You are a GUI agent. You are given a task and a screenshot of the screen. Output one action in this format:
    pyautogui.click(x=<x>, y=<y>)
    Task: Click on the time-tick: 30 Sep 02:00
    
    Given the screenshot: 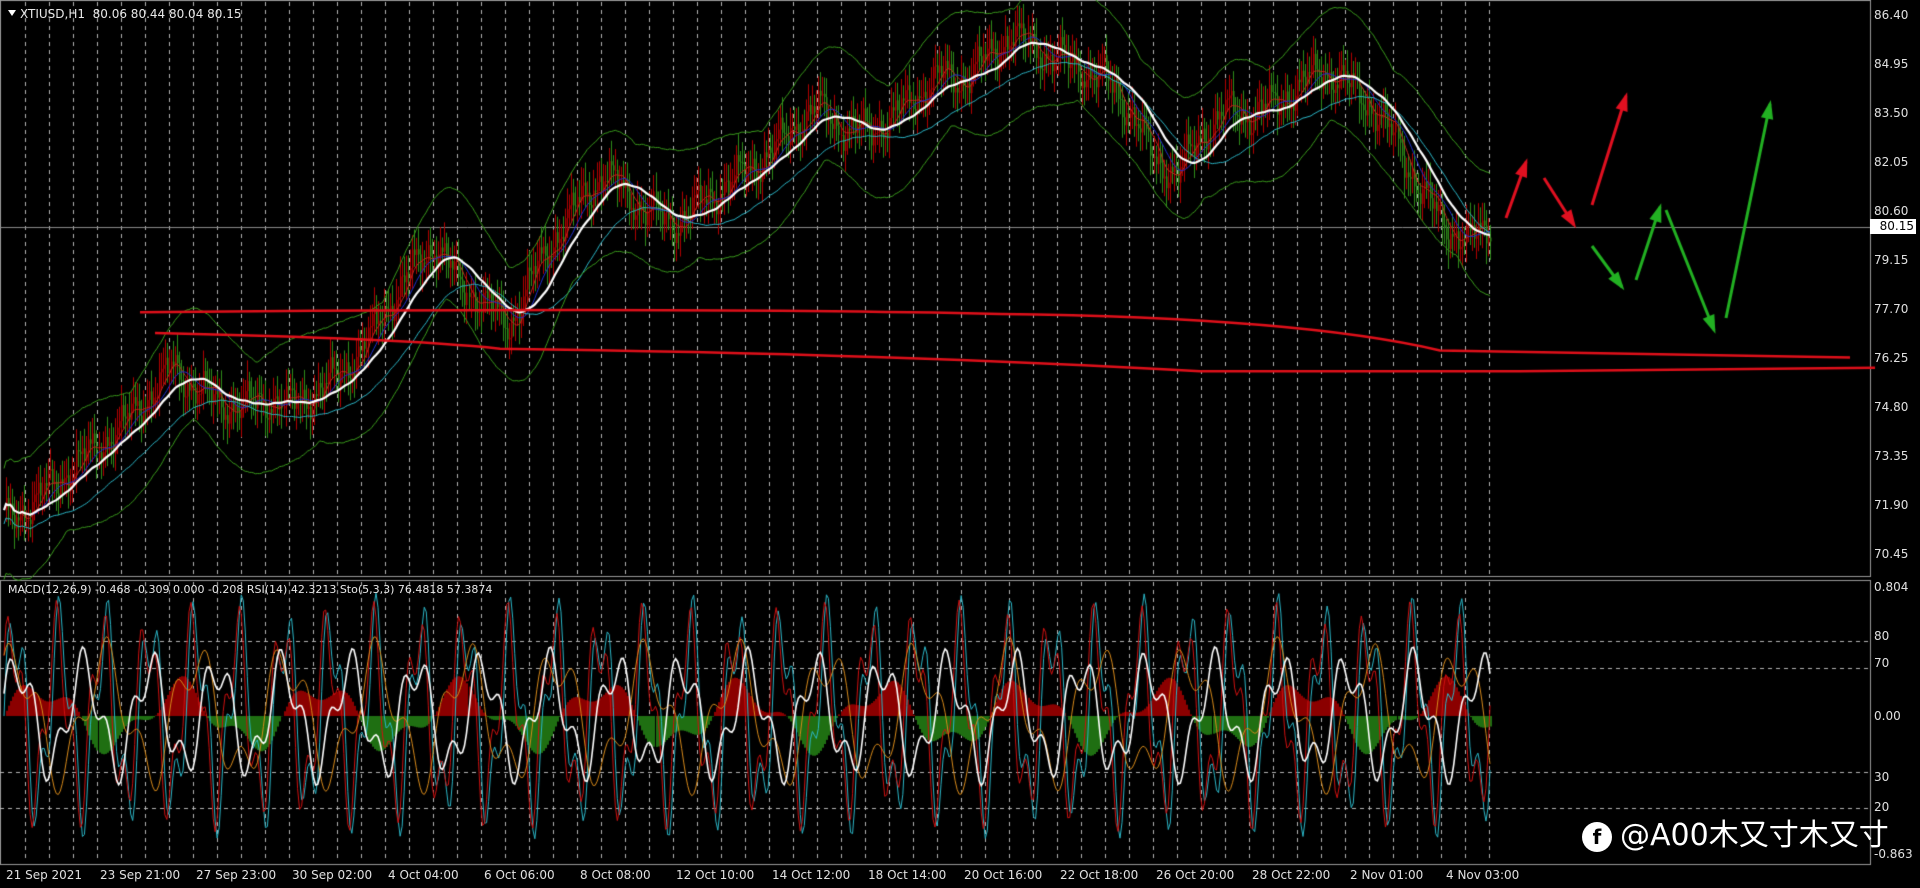 What is the action you would take?
    pyautogui.click(x=332, y=875)
    